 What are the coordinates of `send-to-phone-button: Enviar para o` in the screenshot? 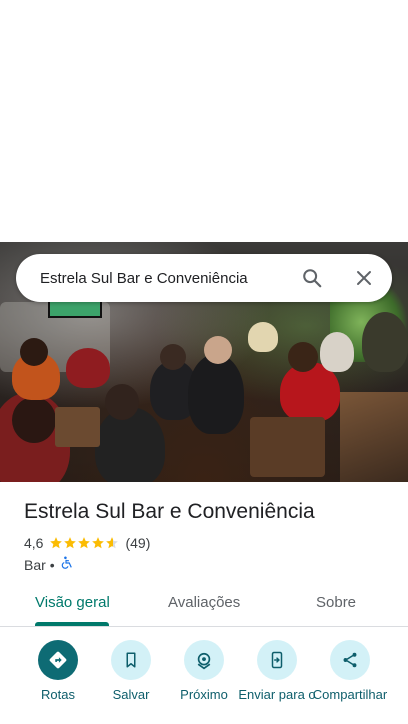 It's located at (277, 671).